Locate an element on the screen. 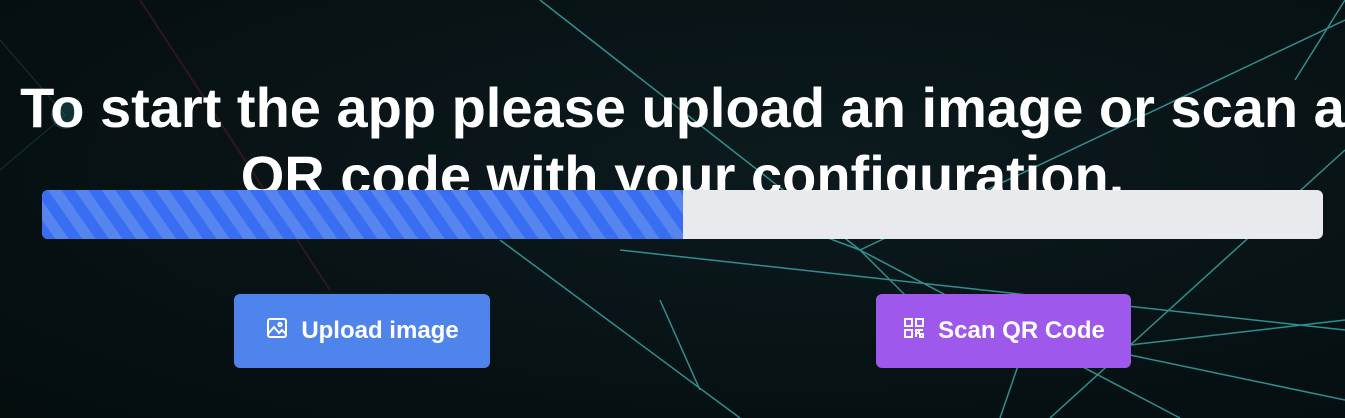 This screenshot has height=418, width=1345. upload-image-button: Upload image is located at coordinates (362, 331).